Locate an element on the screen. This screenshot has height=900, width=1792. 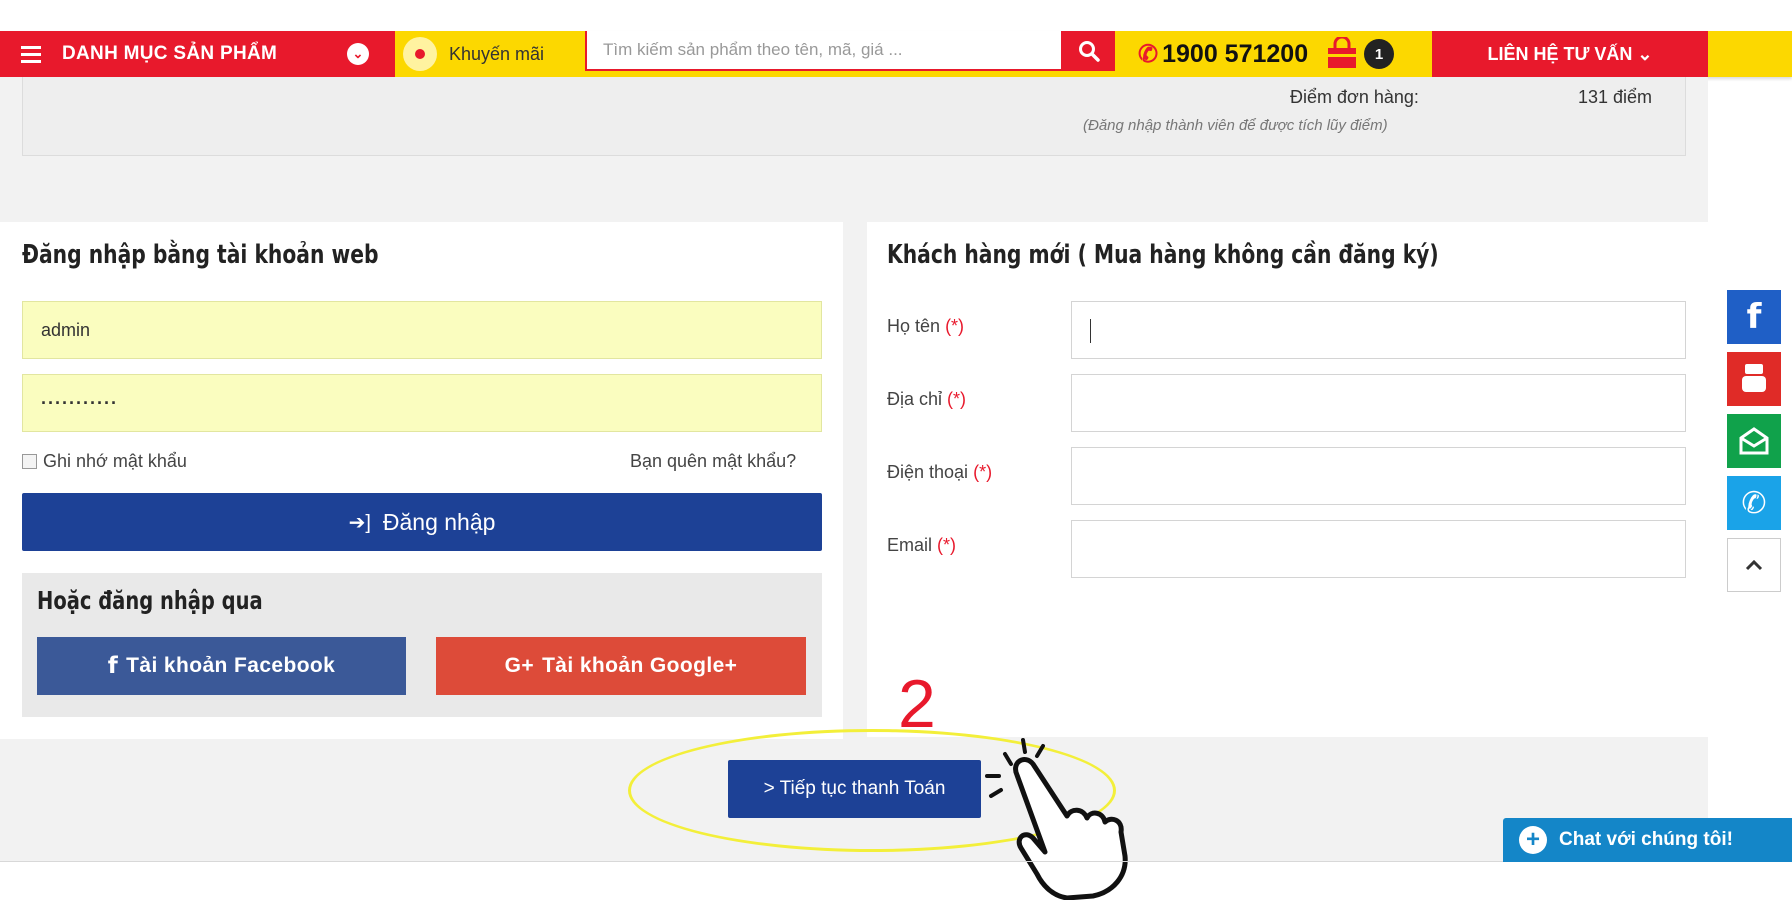
facebook-share-button: f is located at coordinates (1754, 317).